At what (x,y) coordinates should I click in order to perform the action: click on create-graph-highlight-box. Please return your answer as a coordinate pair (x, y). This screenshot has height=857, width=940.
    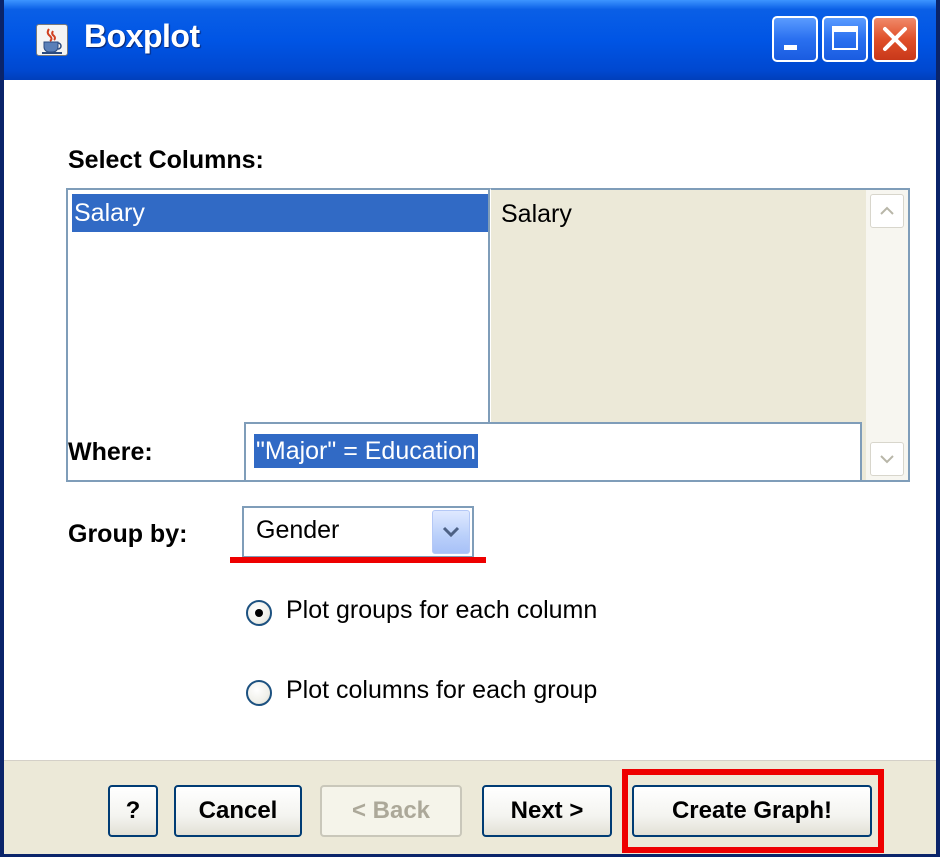
    Looking at the image, I should click on (753, 811).